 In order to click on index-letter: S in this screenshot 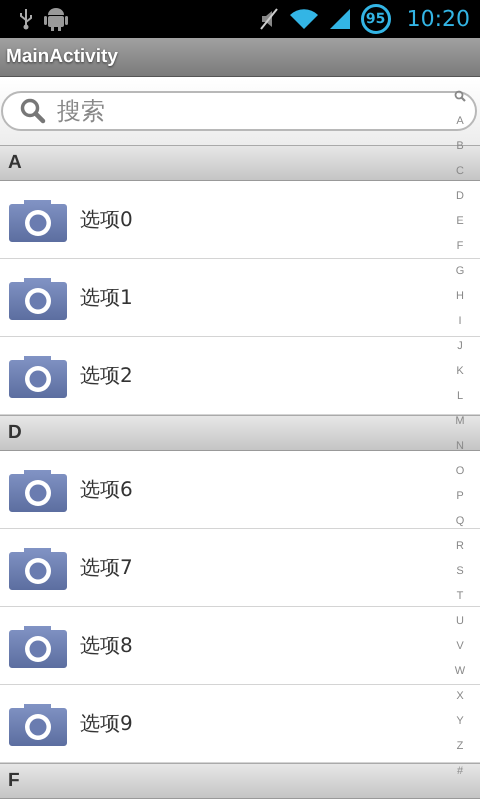, I will do `click(460, 571)`.